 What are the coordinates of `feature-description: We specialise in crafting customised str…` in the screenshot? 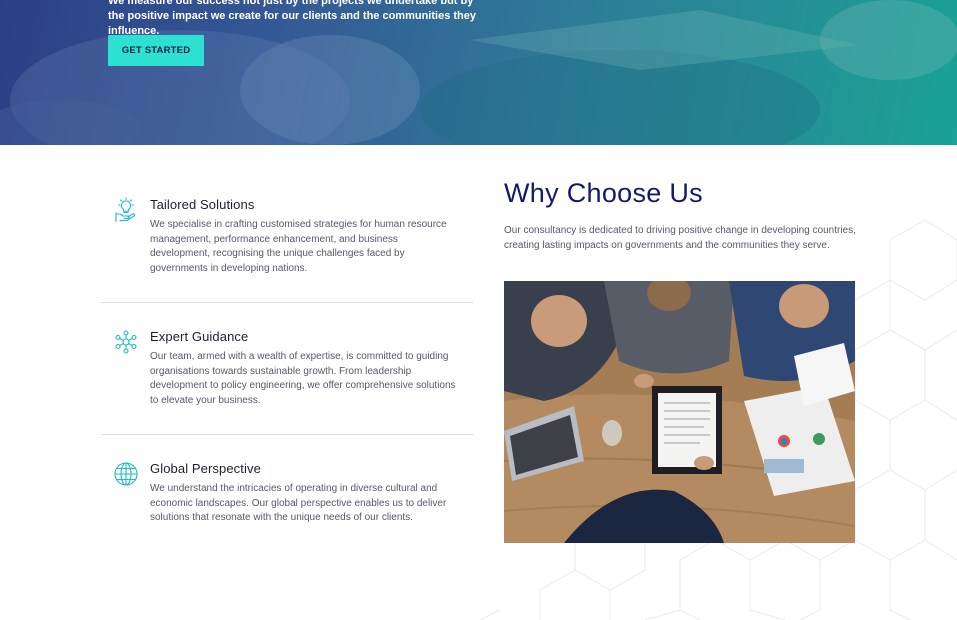 It's located at (298, 246).